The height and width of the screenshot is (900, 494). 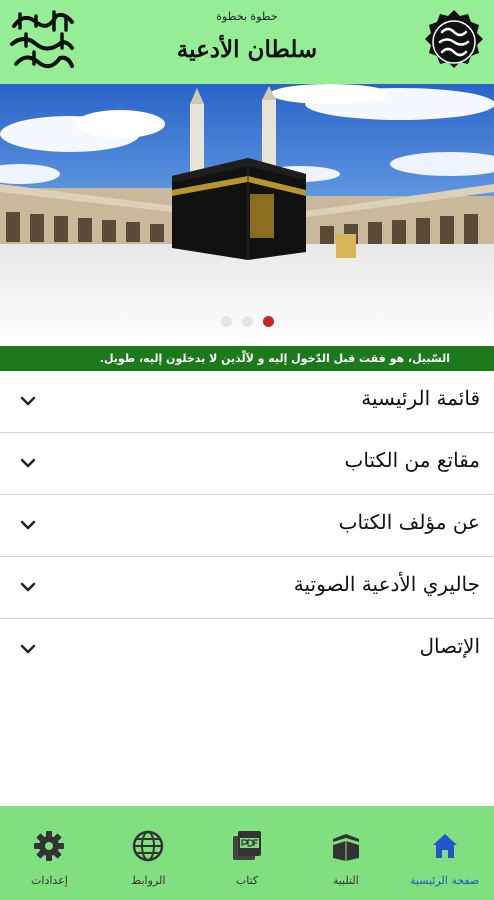 I want to click on carousel-indicators, so click(x=247, y=321).